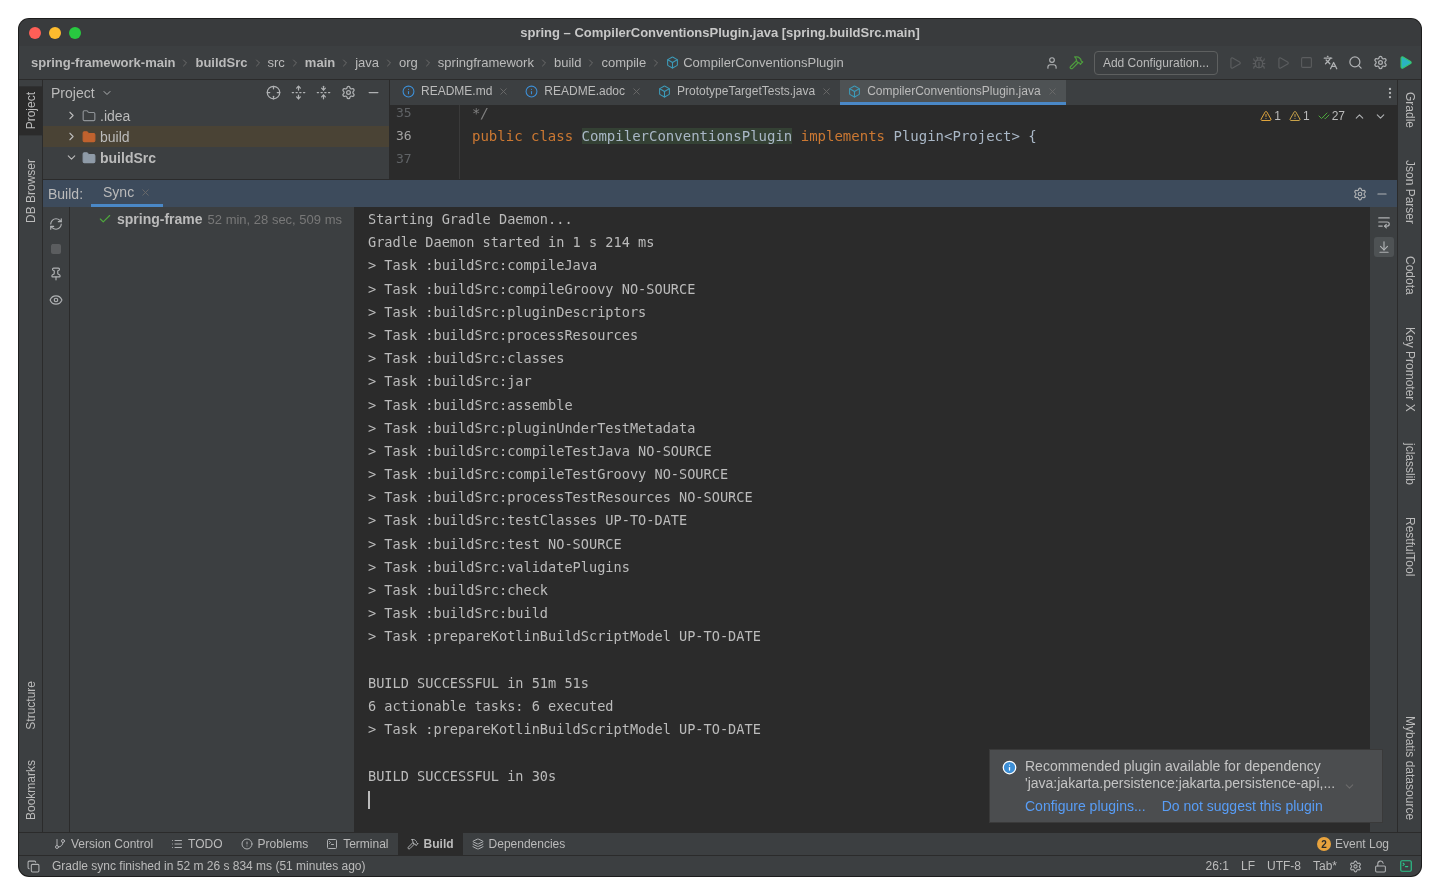  I want to click on tool-window-button: Codota, so click(1409, 275).